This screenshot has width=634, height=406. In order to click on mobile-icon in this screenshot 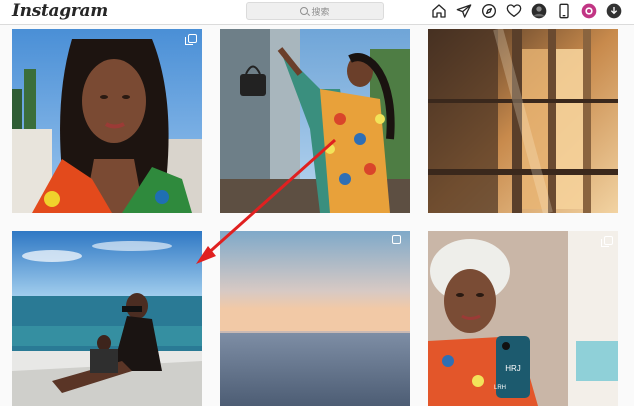, I will do `click(564, 11)`.